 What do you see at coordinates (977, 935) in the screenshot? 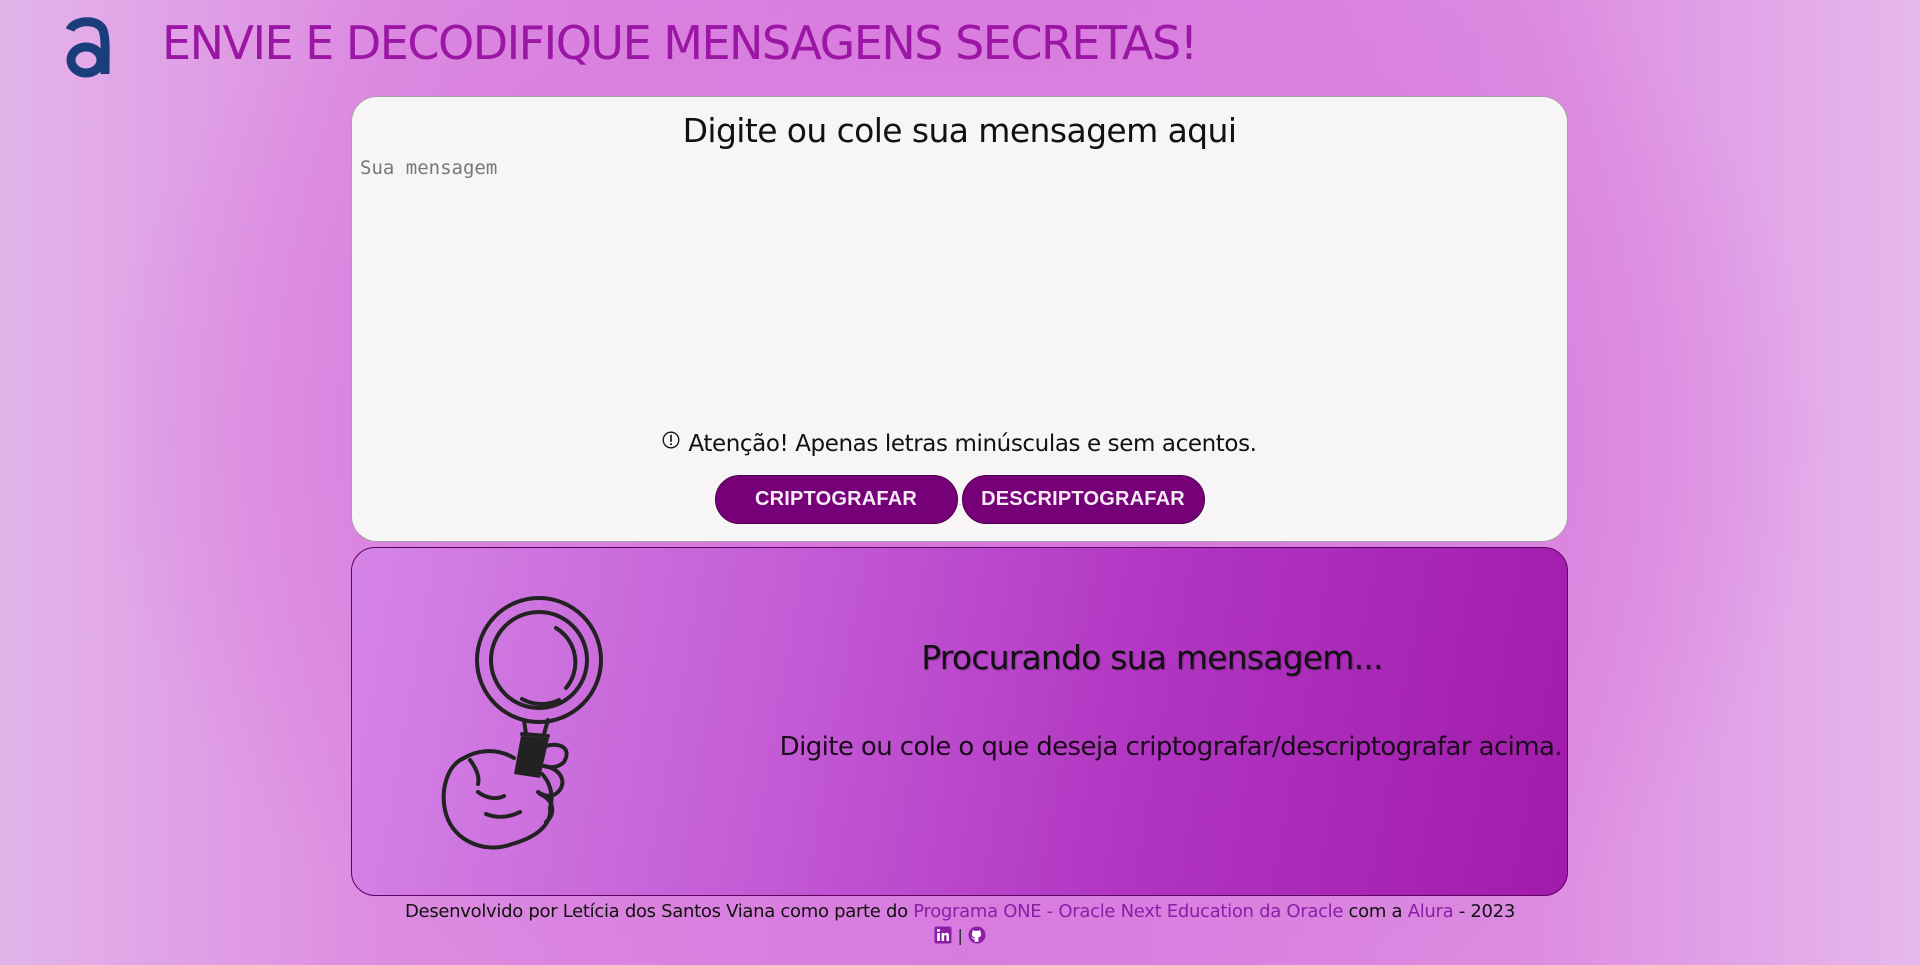
I see `github-icon` at bounding box center [977, 935].